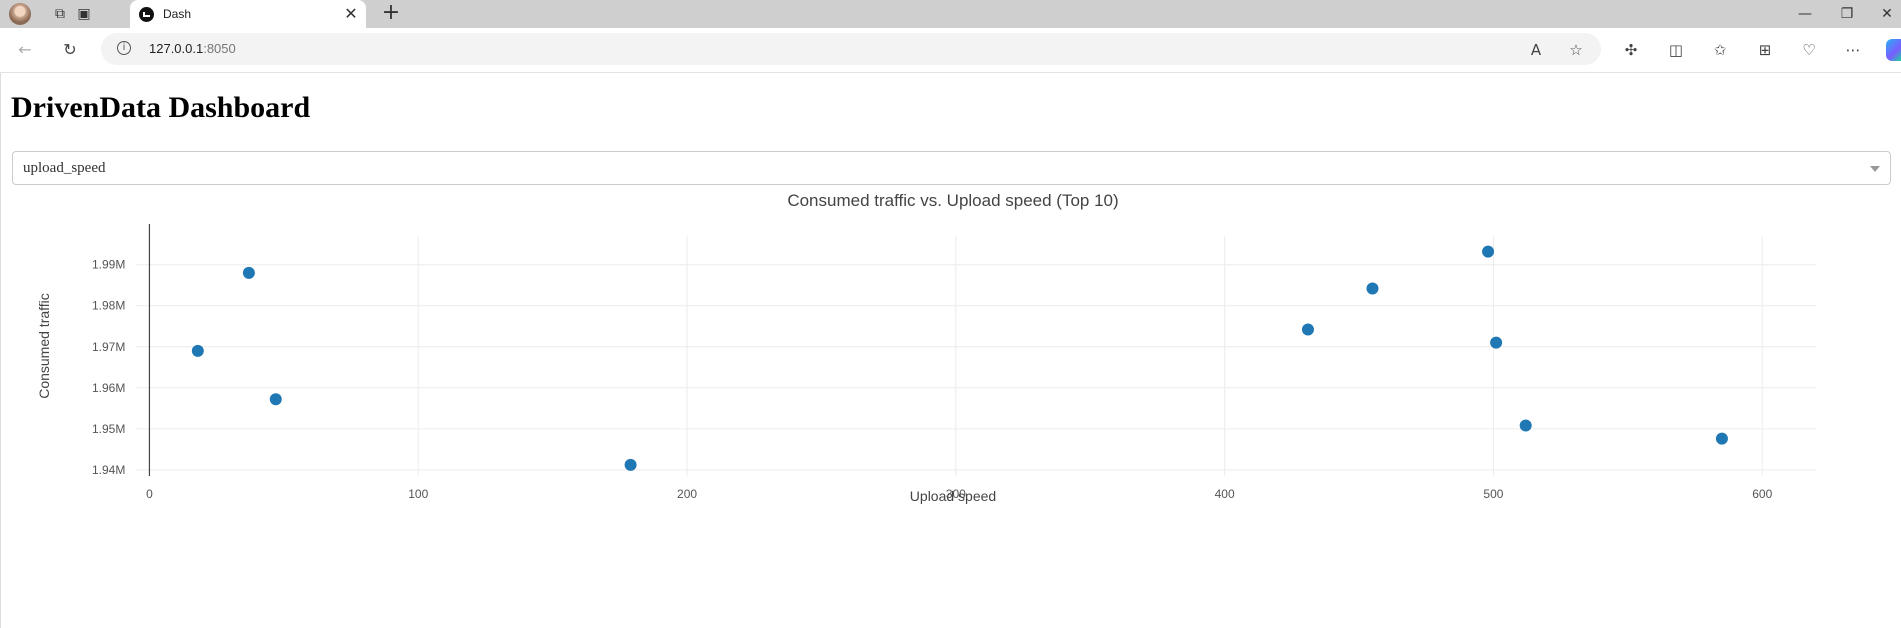  Describe the element at coordinates (1225, 494) in the screenshot. I see `x-tick-label: 400` at that location.